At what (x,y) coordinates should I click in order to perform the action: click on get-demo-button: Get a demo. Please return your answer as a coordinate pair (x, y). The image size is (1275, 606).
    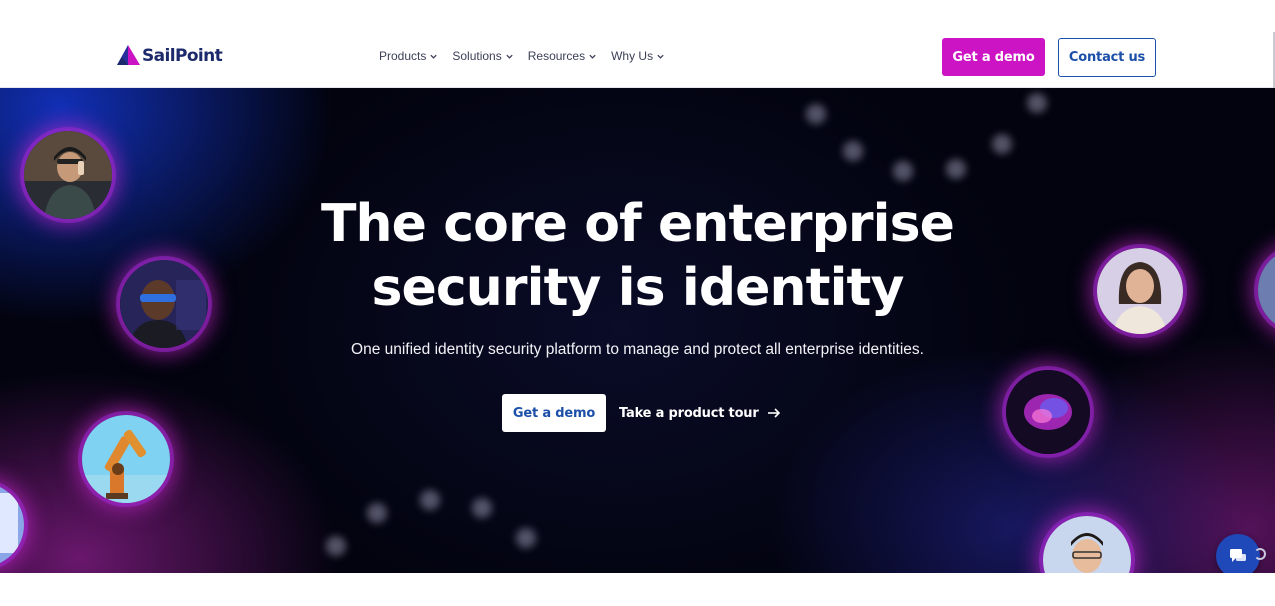
    Looking at the image, I should click on (993, 57).